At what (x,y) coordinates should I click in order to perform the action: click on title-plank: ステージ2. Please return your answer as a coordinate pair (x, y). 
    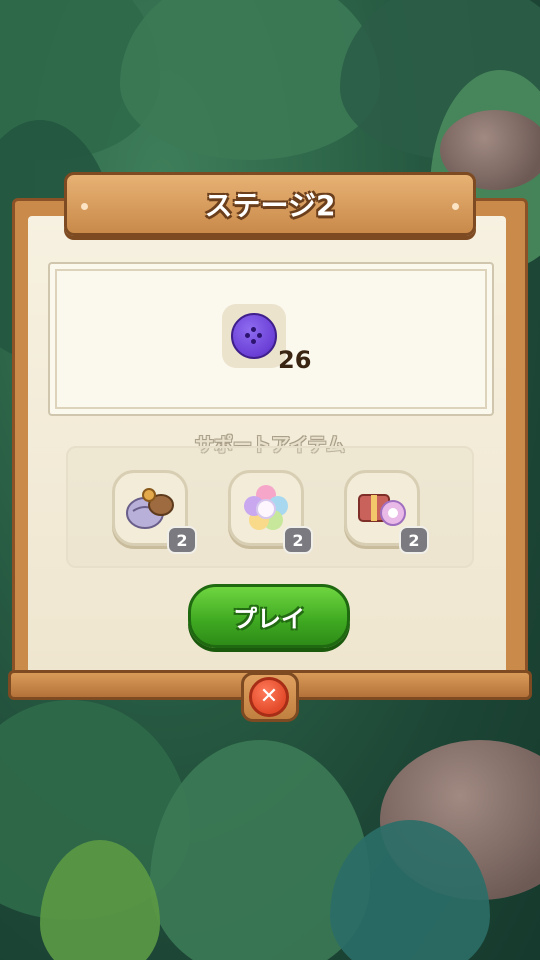
    Looking at the image, I should click on (270, 204).